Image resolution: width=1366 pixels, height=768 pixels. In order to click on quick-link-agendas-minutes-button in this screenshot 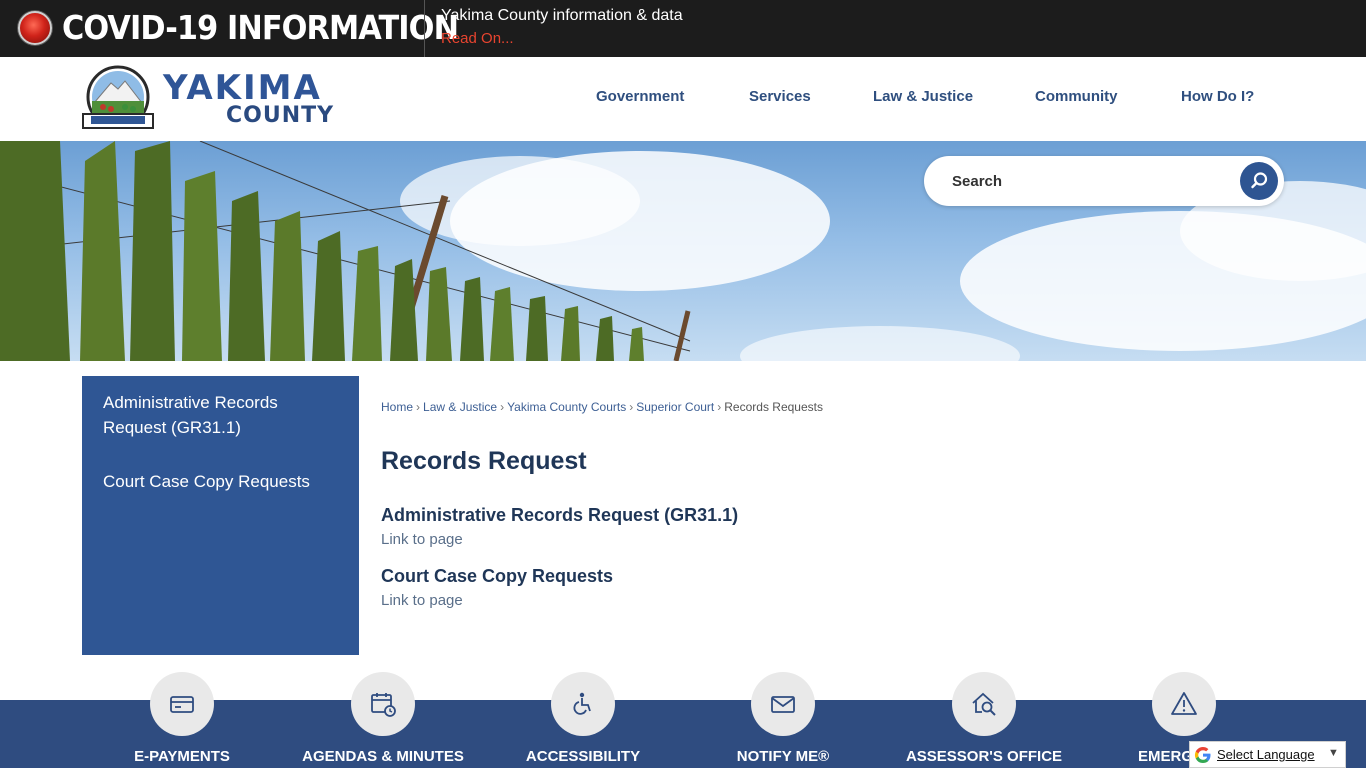, I will do `click(383, 704)`.